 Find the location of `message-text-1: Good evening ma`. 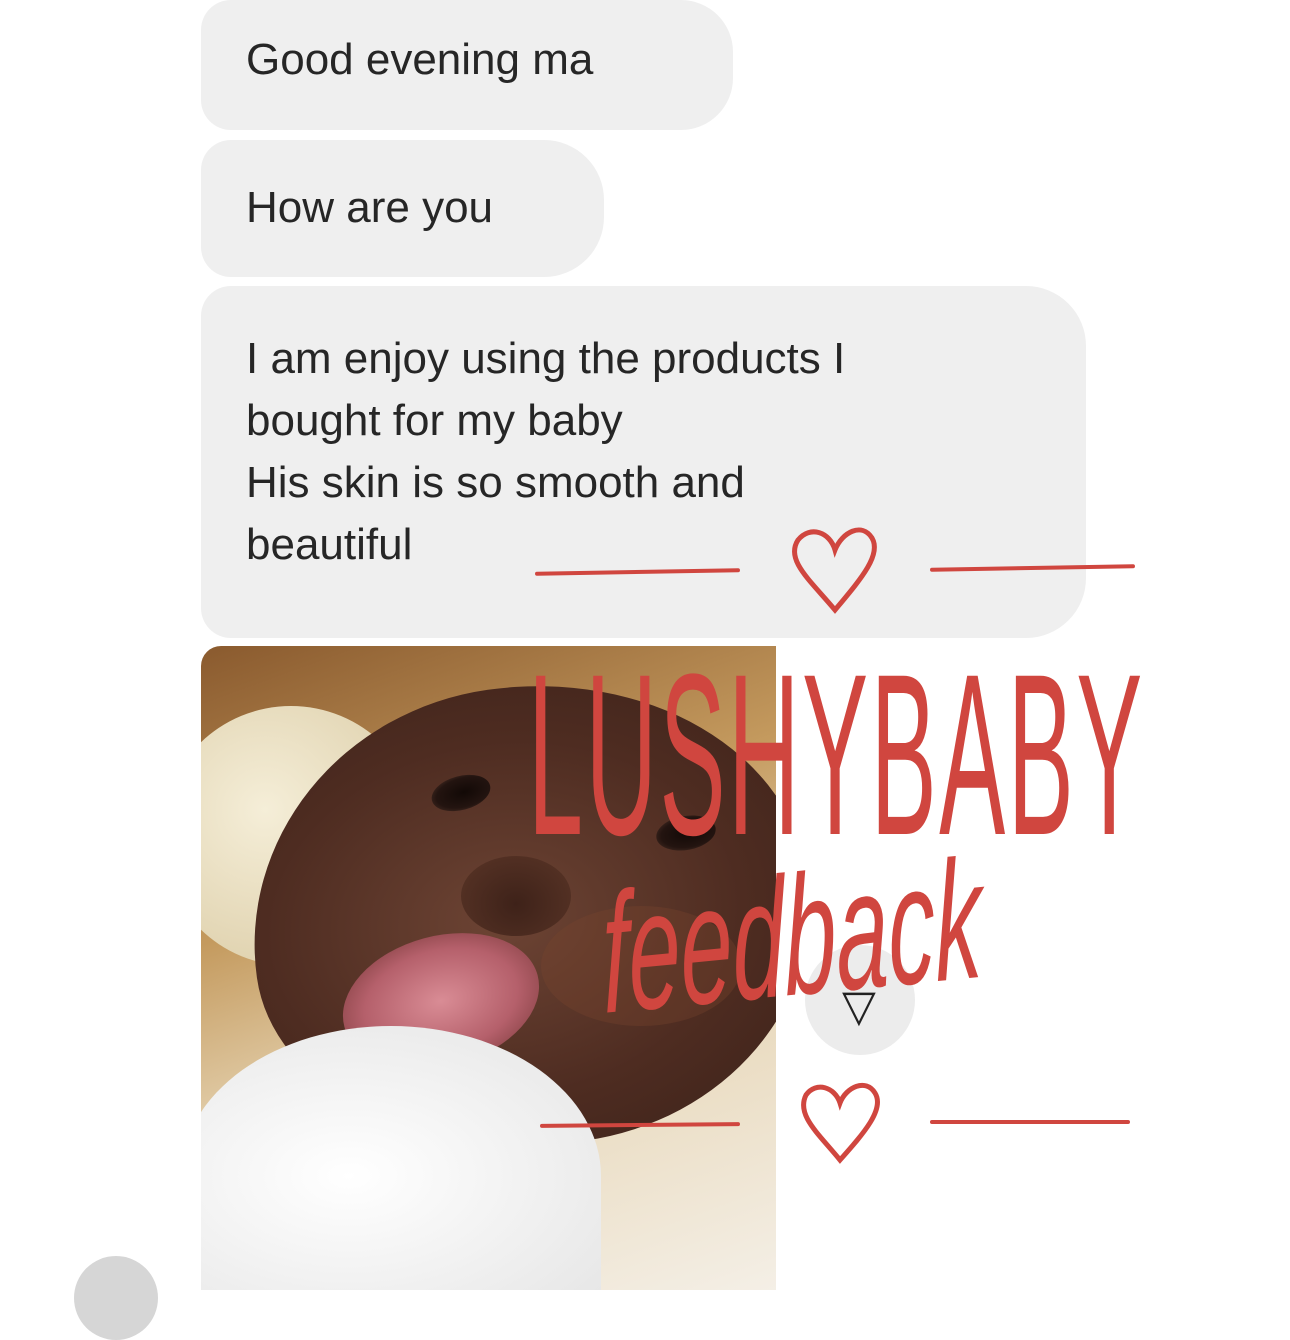

message-text-1: Good evening ma is located at coordinates (420, 59).